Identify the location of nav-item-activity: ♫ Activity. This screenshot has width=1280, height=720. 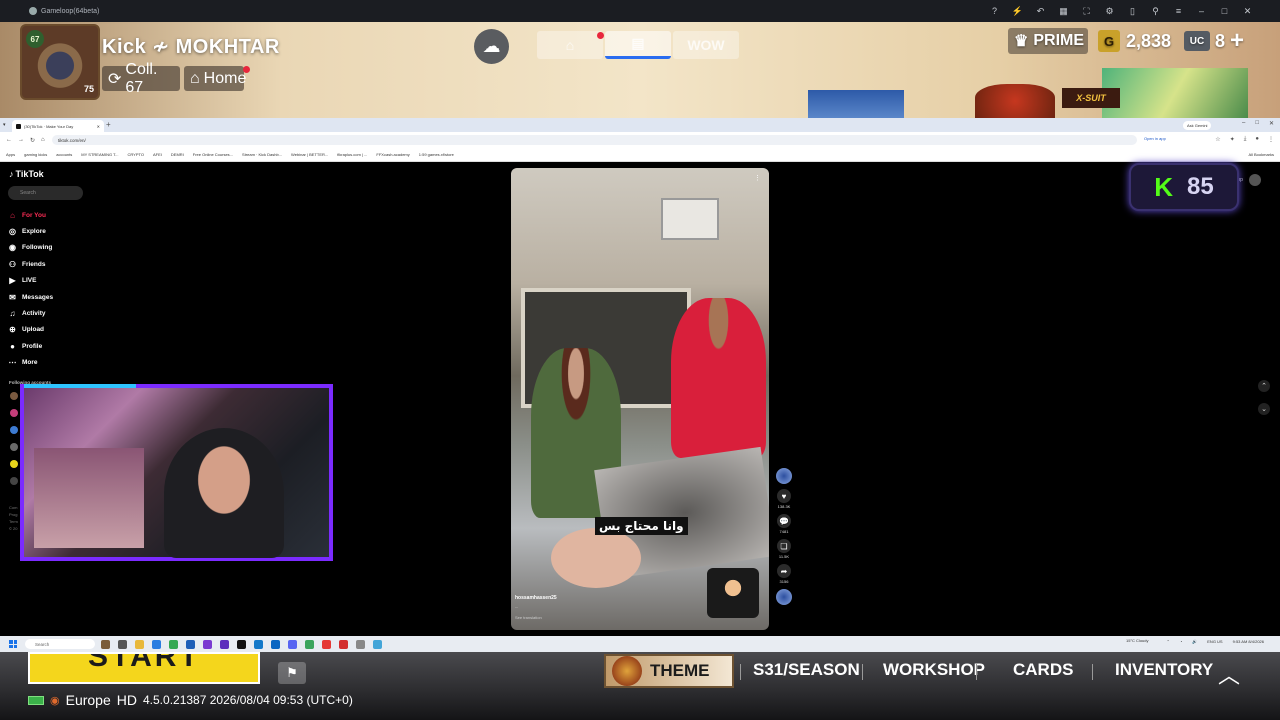
(68, 313).